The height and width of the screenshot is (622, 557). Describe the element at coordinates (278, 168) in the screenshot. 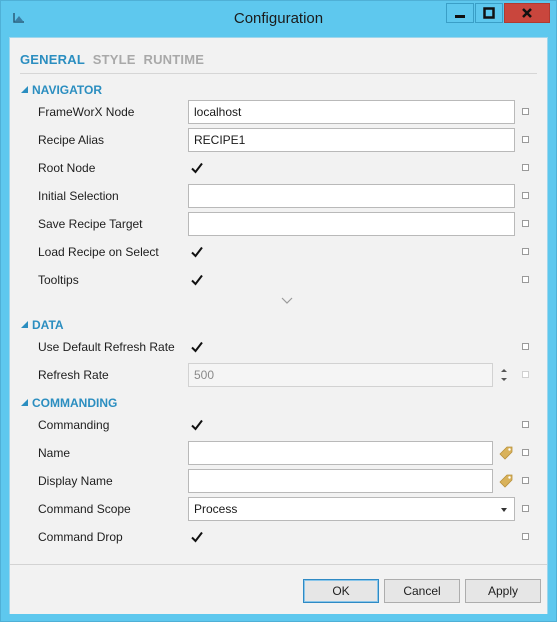

I see `row-root-node: Root Node` at that location.